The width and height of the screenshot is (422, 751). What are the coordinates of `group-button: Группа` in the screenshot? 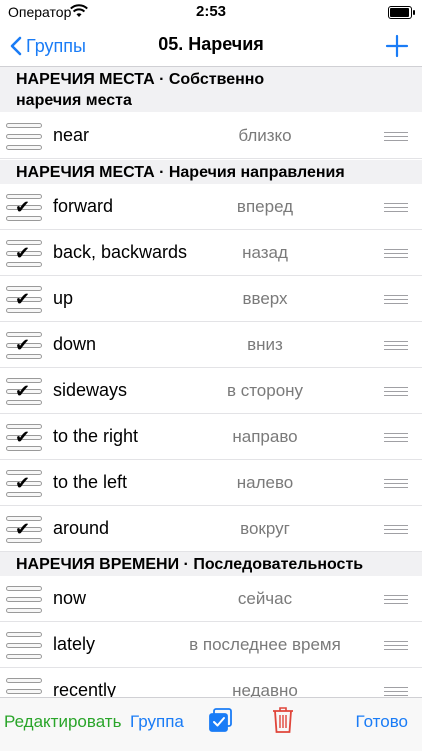 It's located at (157, 722).